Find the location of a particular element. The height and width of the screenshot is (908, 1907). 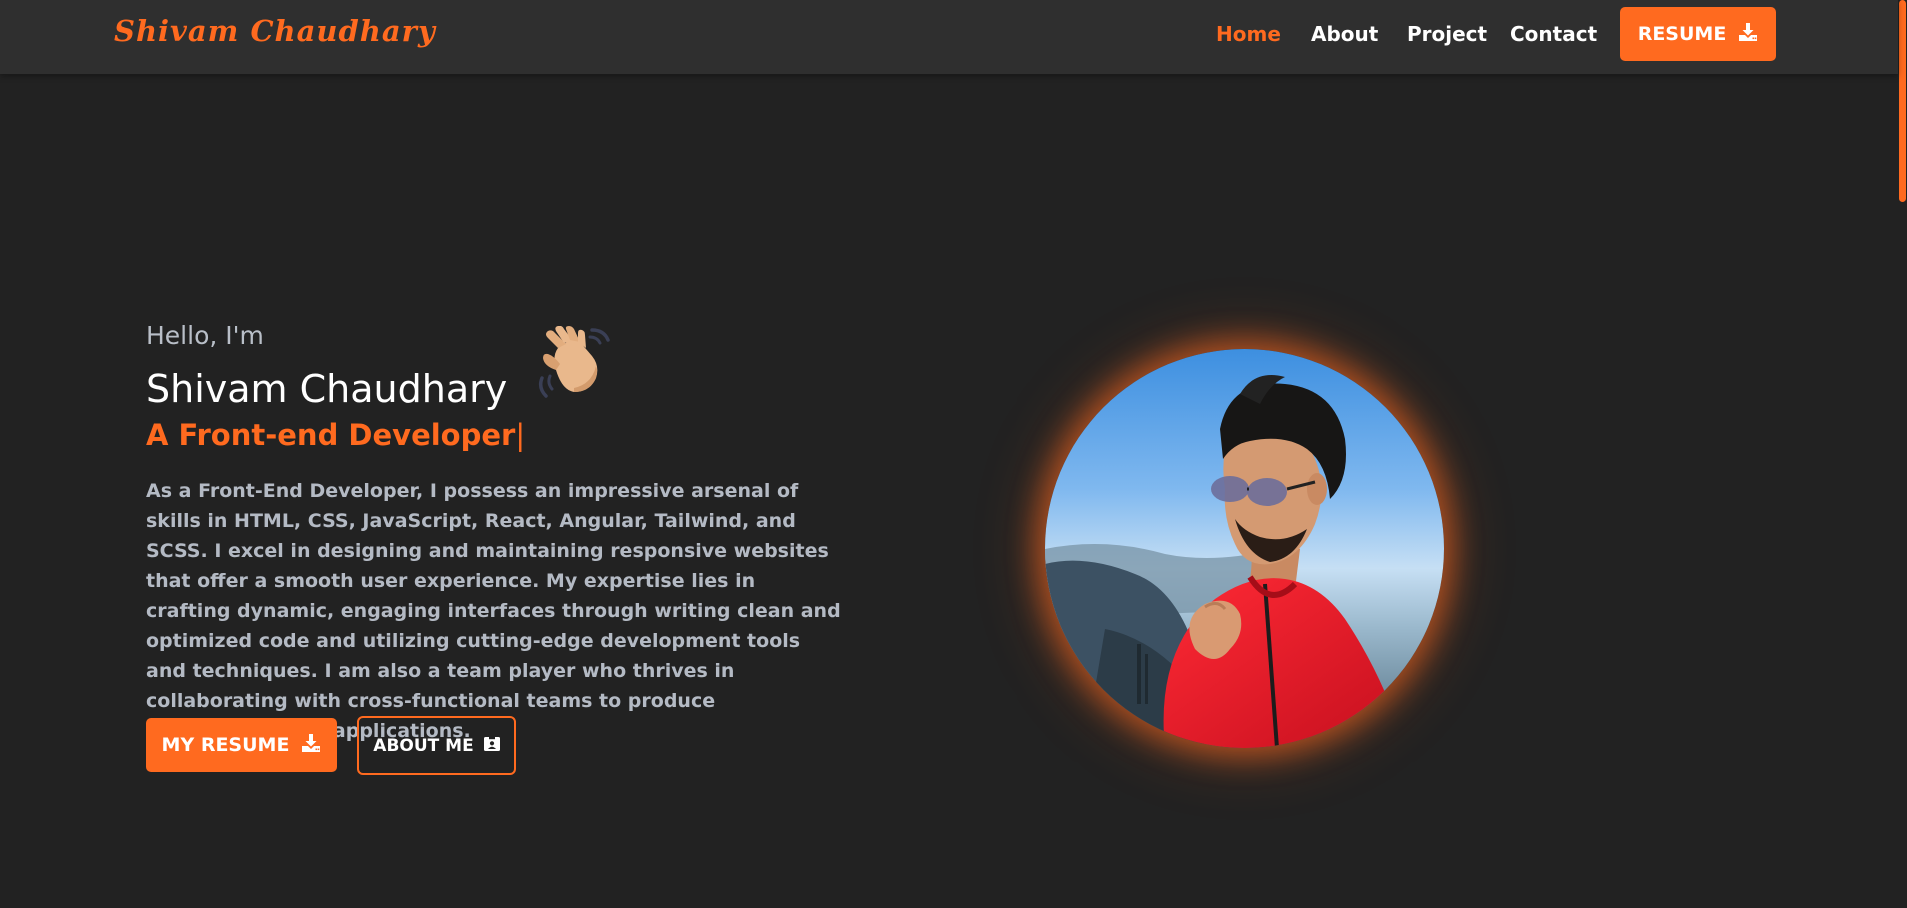

waving-hand-icon is located at coordinates (574, 363).